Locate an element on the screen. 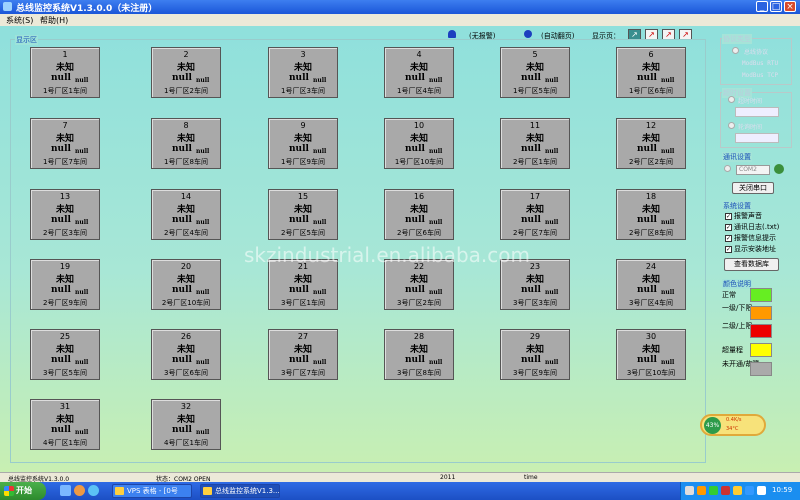  volume-icon is located at coordinates (761, 490).